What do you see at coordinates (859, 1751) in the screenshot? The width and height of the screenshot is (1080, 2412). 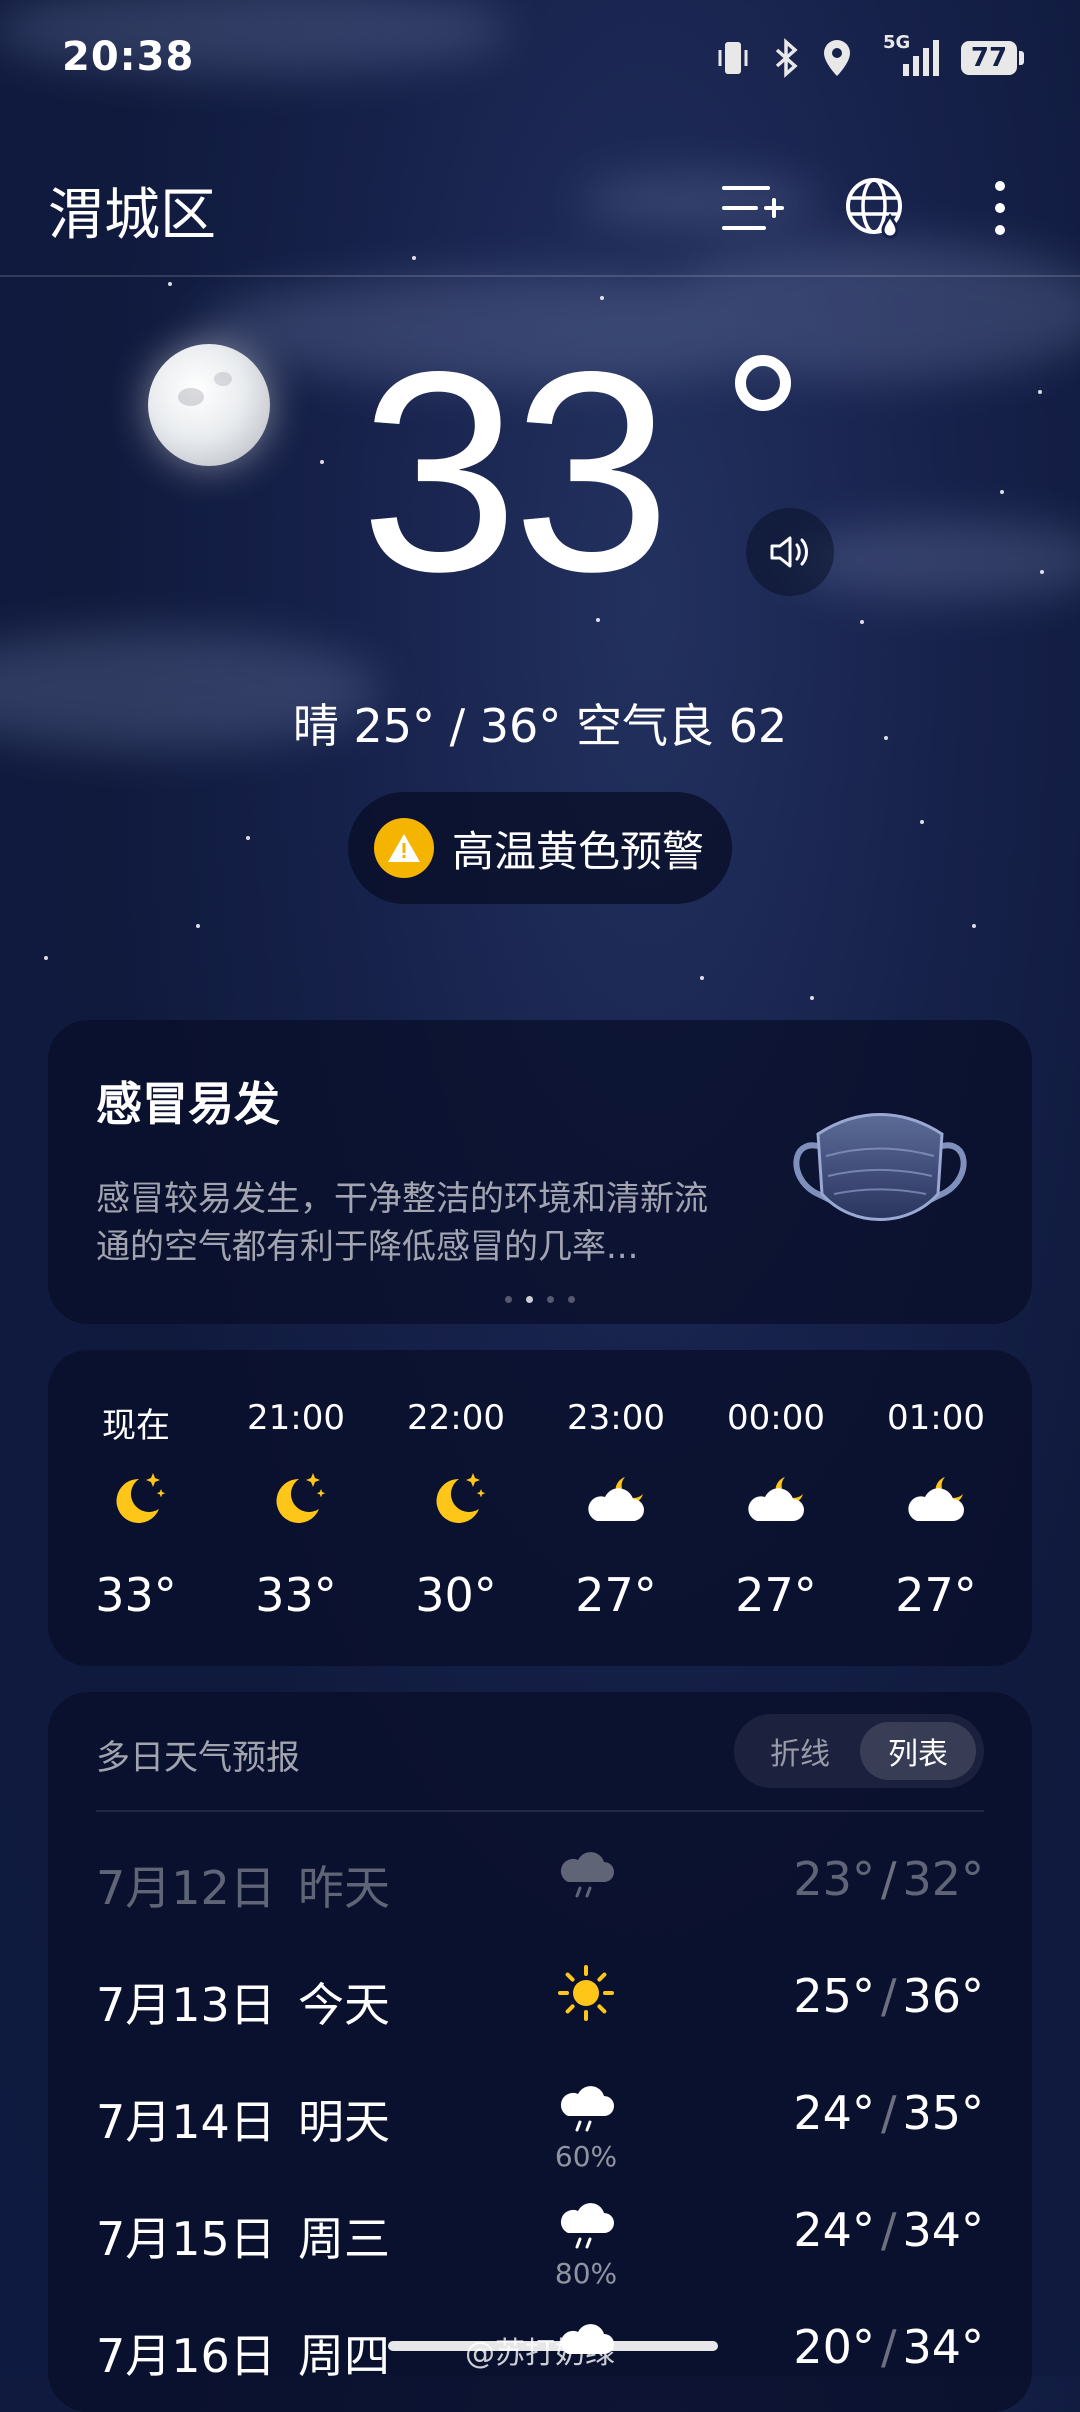 I see `view-toggle: 折线 列表` at bounding box center [859, 1751].